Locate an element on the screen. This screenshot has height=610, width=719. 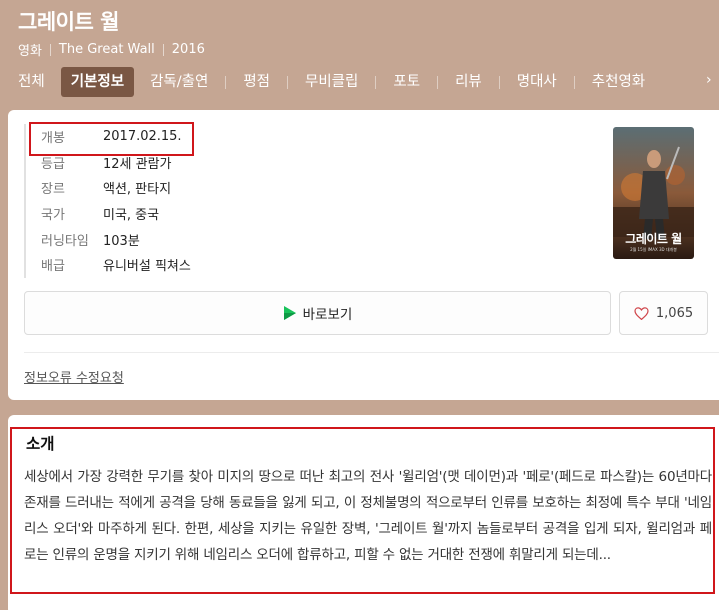
tab-bar: 전체 기본정보 감독/출연 평점 무비클립 포토 리뷰 명대사 추천영화 is located at coordinates (331, 82).